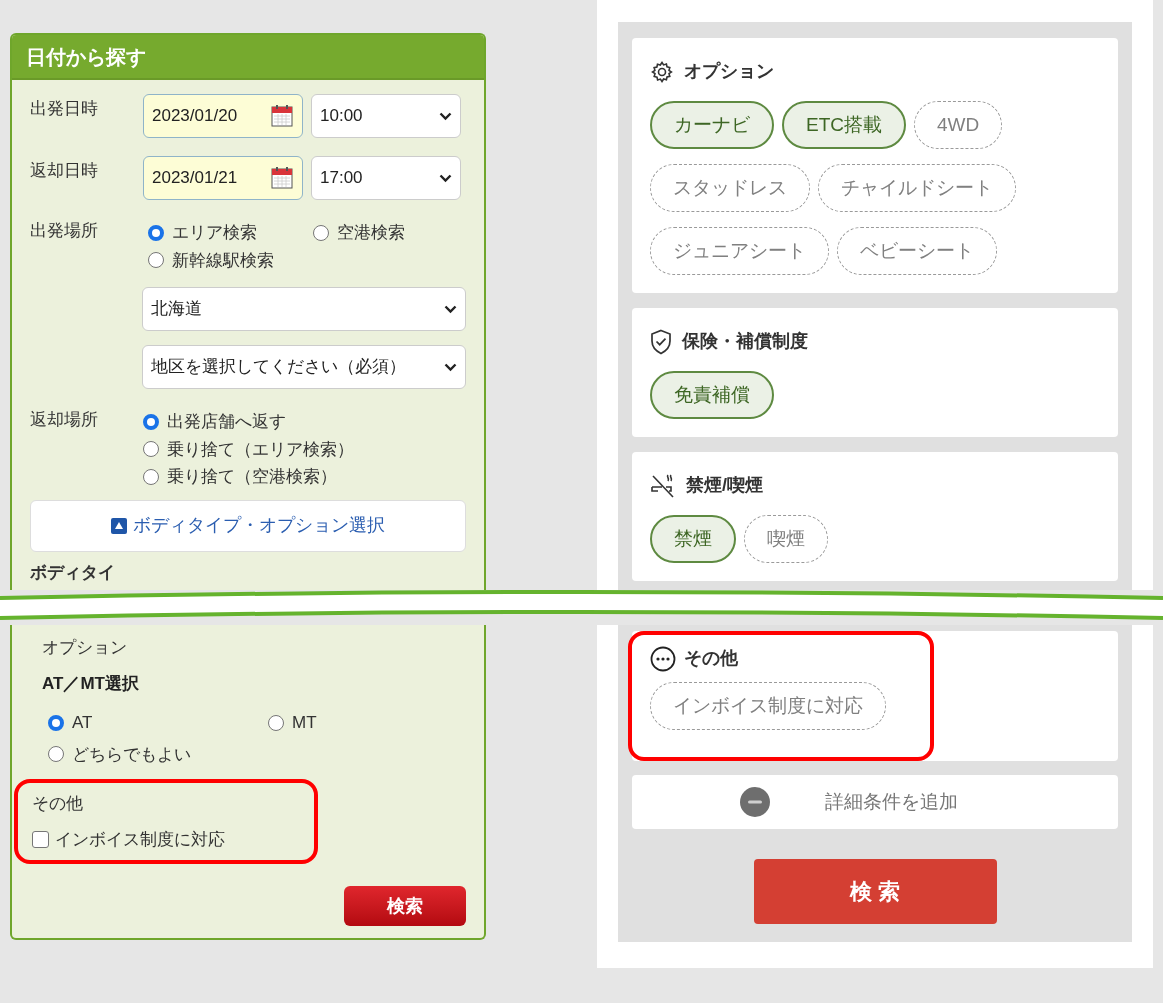 The image size is (1163, 1003). I want to click on card-title: その他, so click(711, 658).